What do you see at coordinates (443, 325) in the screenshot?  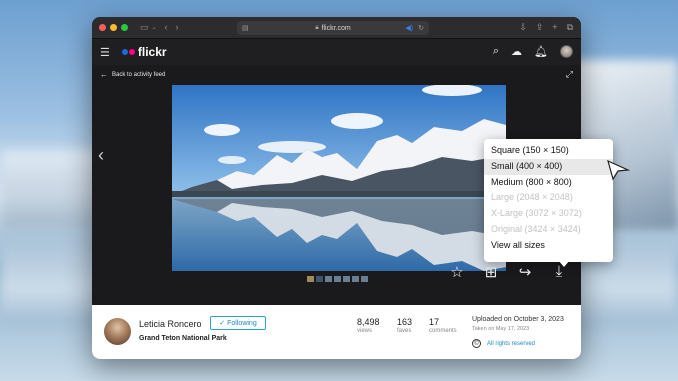 I see `comments-stat: 17 comments` at bounding box center [443, 325].